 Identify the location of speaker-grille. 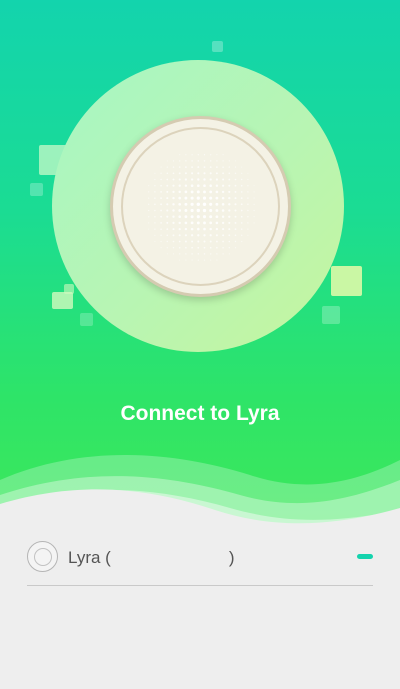
(200, 206).